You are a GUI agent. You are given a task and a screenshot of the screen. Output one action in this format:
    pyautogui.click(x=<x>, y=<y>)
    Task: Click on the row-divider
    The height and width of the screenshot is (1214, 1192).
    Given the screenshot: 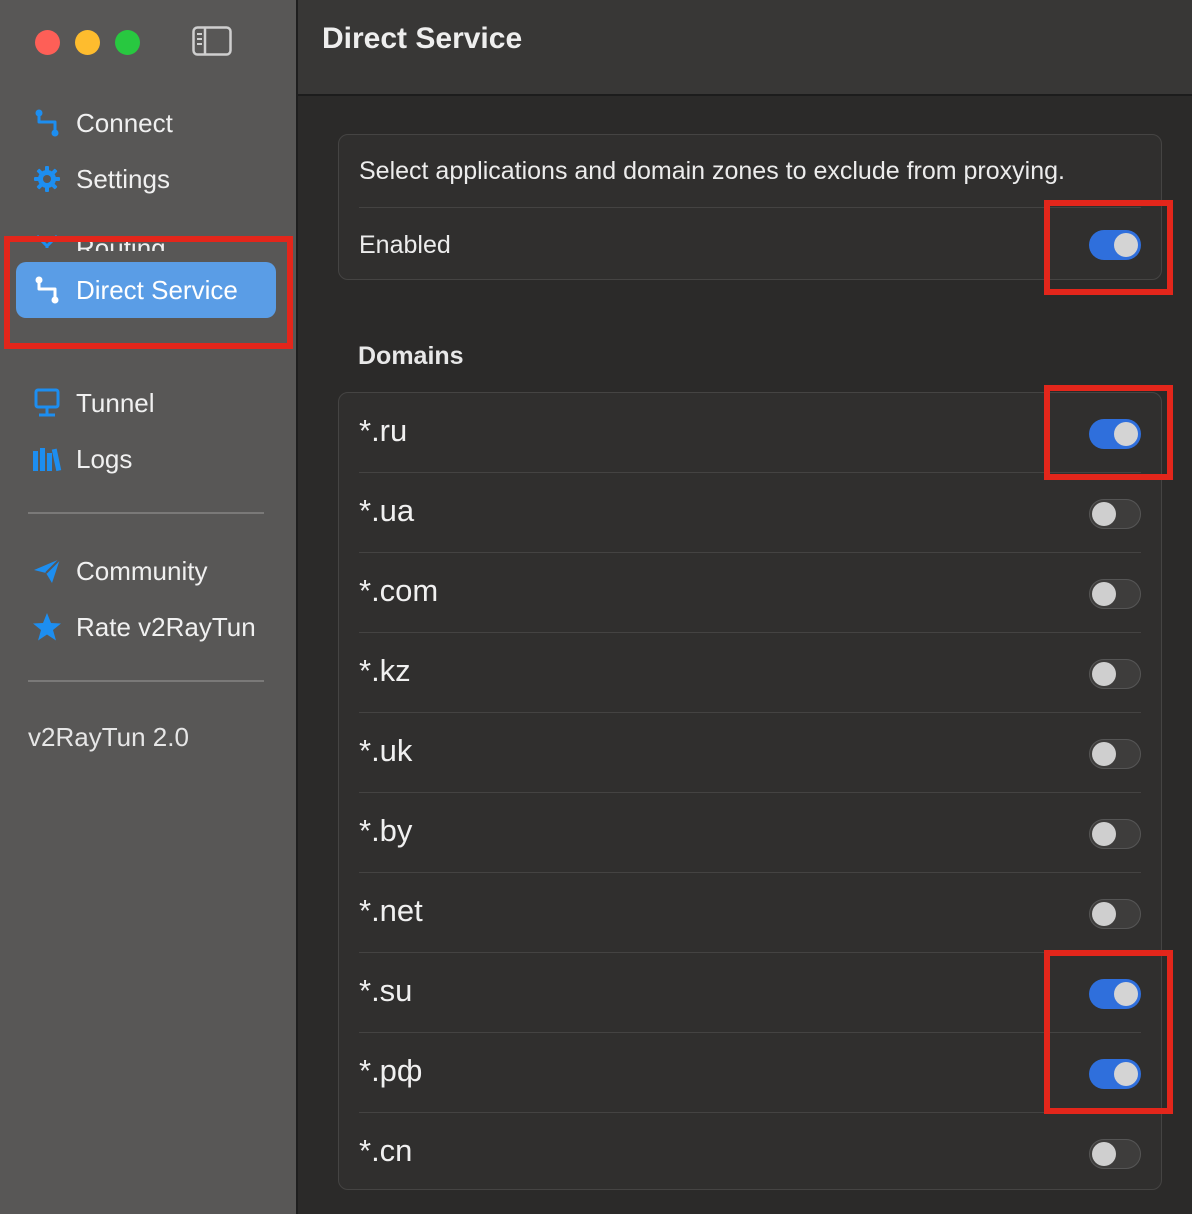 What is the action you would take?
    pyautogui.click(x=750, y=207)
    